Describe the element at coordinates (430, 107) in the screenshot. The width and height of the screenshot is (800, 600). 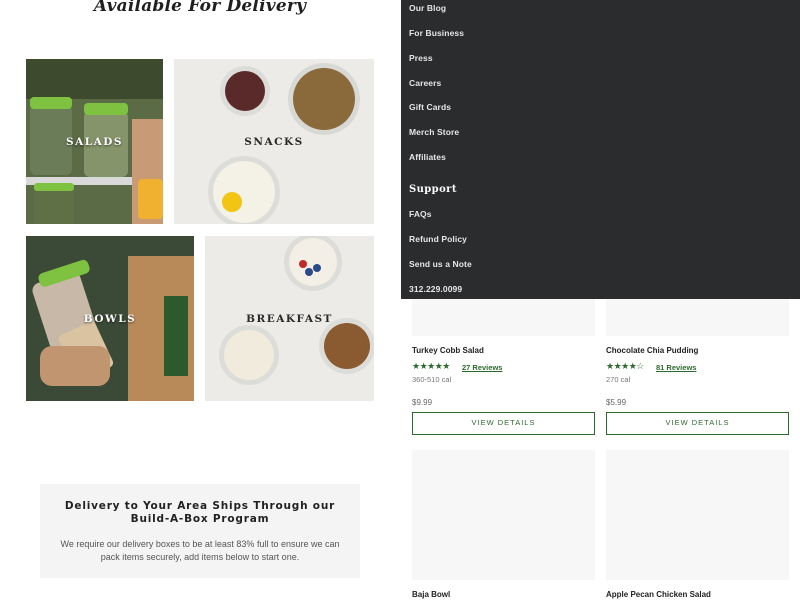
I see `menu-item-gift-cards: Gift Cards` at that location.